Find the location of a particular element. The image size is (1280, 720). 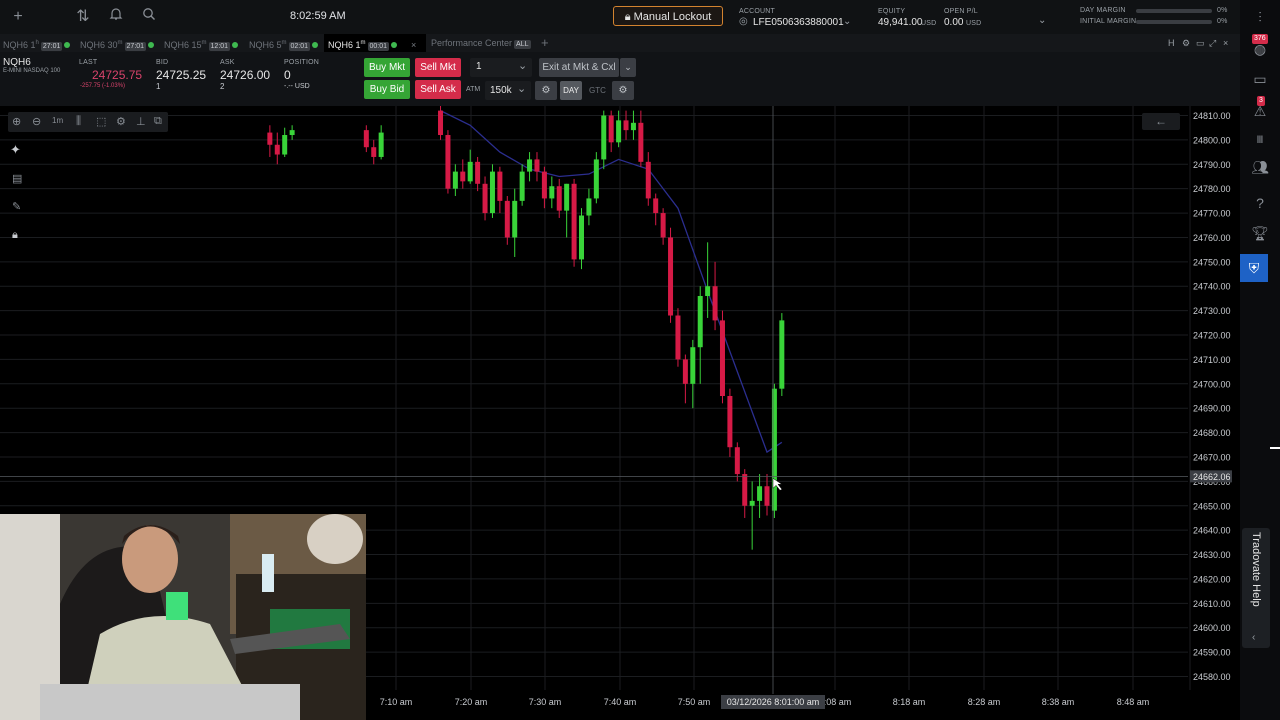

shield-icon: ⛨ is located at coordinates (1254, 268).